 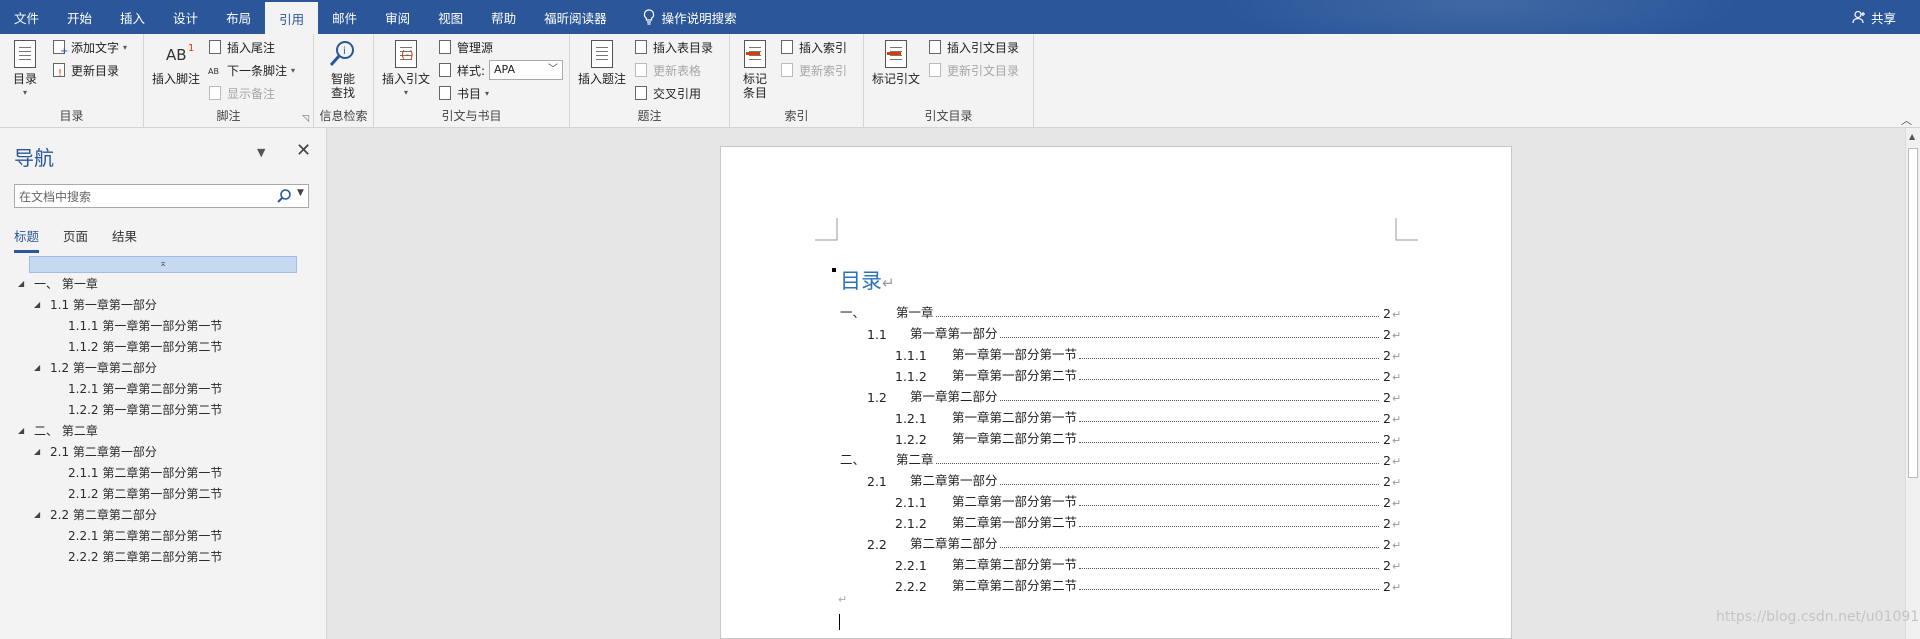 I want to click on toc-heading: 目录↵, so click(x=867, y=280).